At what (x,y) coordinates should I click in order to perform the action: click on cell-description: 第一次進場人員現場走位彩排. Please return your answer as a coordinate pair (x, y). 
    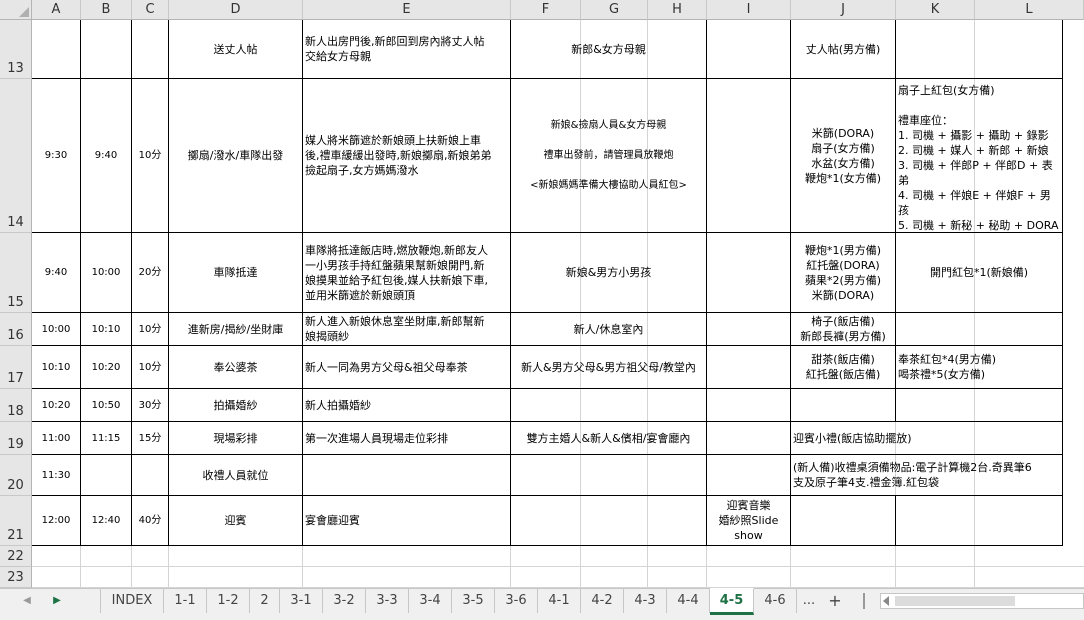
    Looking at the image, I should click on (407, 438).